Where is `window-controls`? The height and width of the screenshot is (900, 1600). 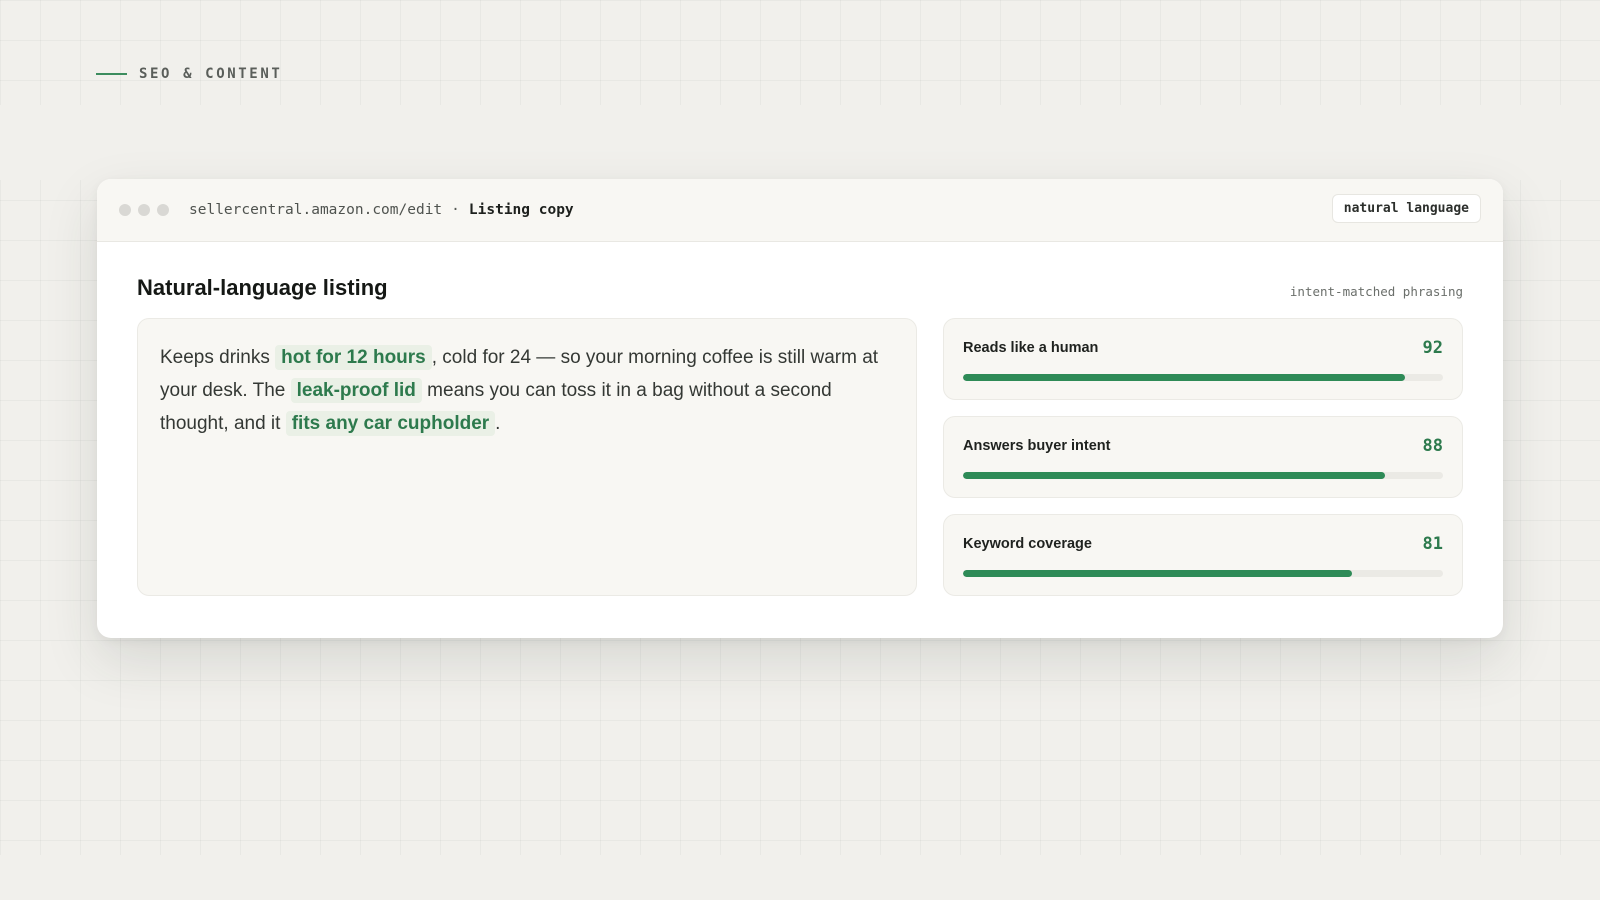 window-controls is located at coordinates (144, 210).